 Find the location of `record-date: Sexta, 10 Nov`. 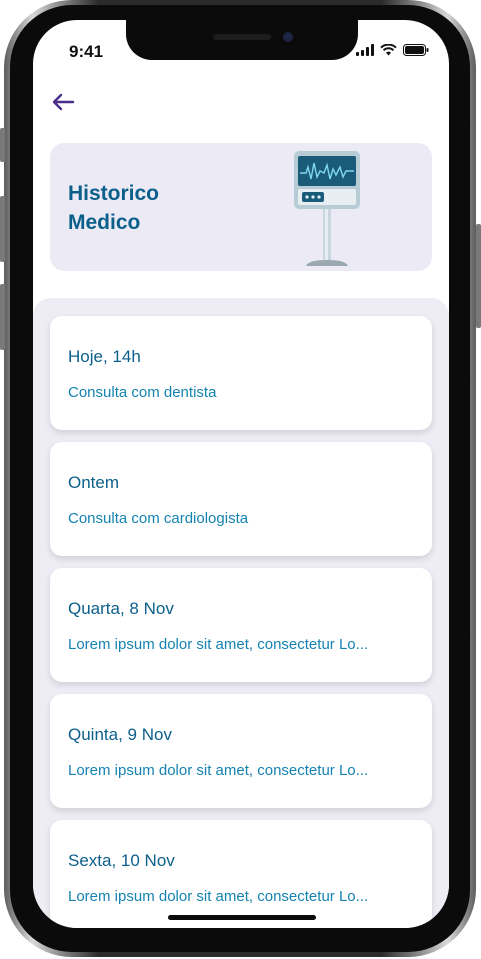

record-date: Sexta, 10 Nov is located at coordinates (121, 860).